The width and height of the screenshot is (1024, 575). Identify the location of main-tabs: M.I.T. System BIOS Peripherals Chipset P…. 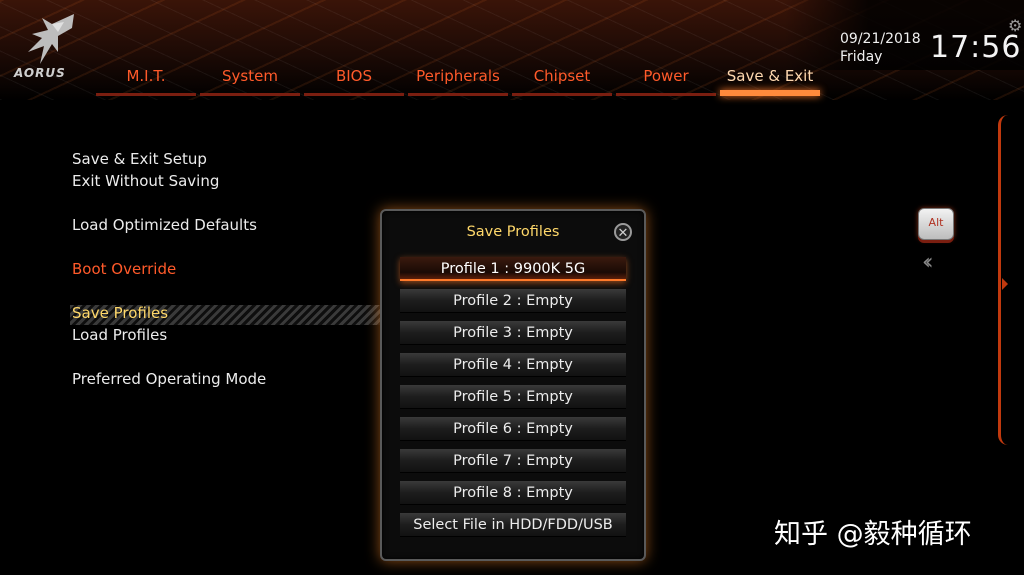
(460, 80).